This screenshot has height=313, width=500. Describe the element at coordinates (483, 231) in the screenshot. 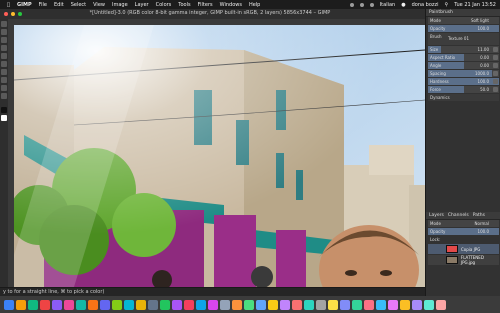

I see `layer-opacity-value: 100.0` at that location.